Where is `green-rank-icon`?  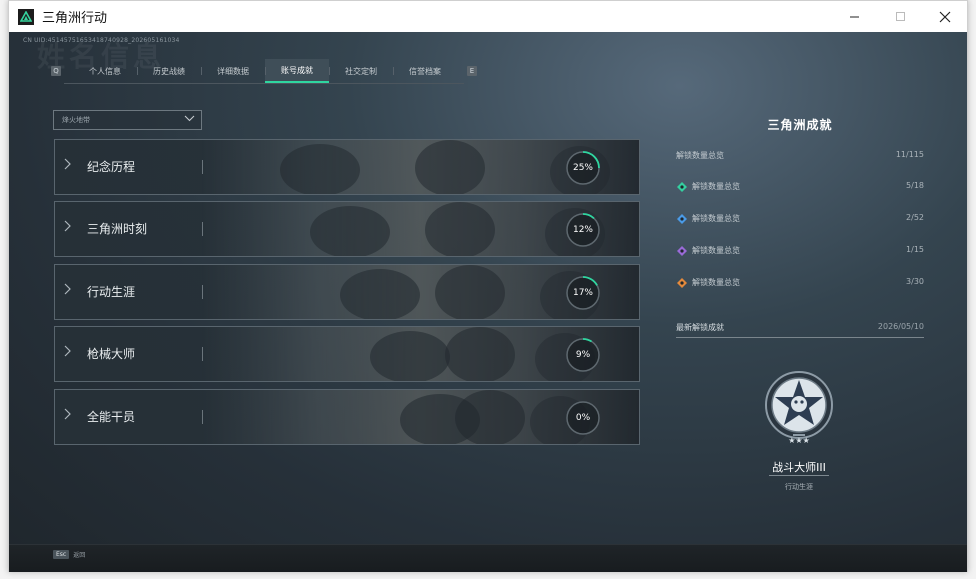
green-rank-icon is located at coordinates (682, 187).